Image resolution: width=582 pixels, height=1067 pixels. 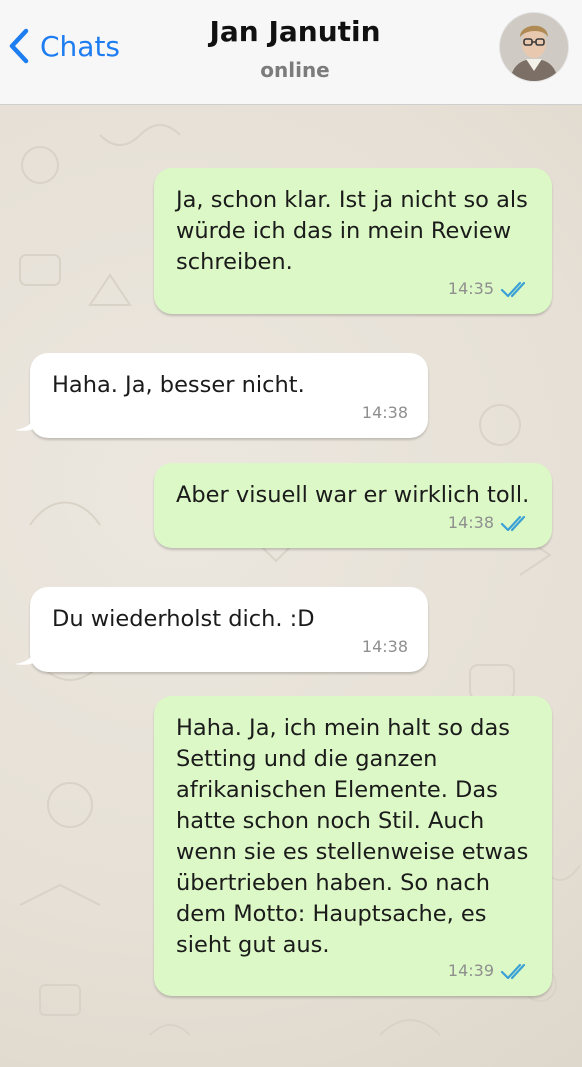 I want to click on message-meta: 14:39, so click(x=490, y=970).